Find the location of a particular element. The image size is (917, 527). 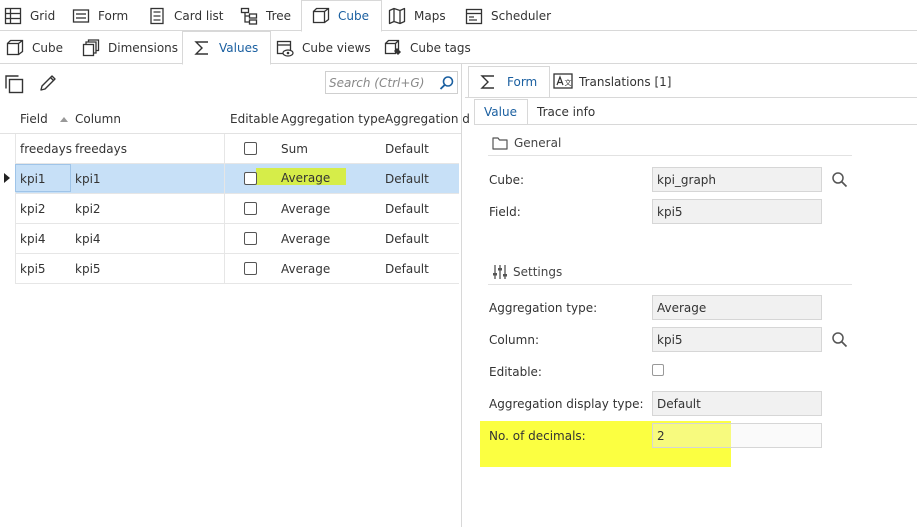

editable-label: Editable: is located at coordinates (515, 372).